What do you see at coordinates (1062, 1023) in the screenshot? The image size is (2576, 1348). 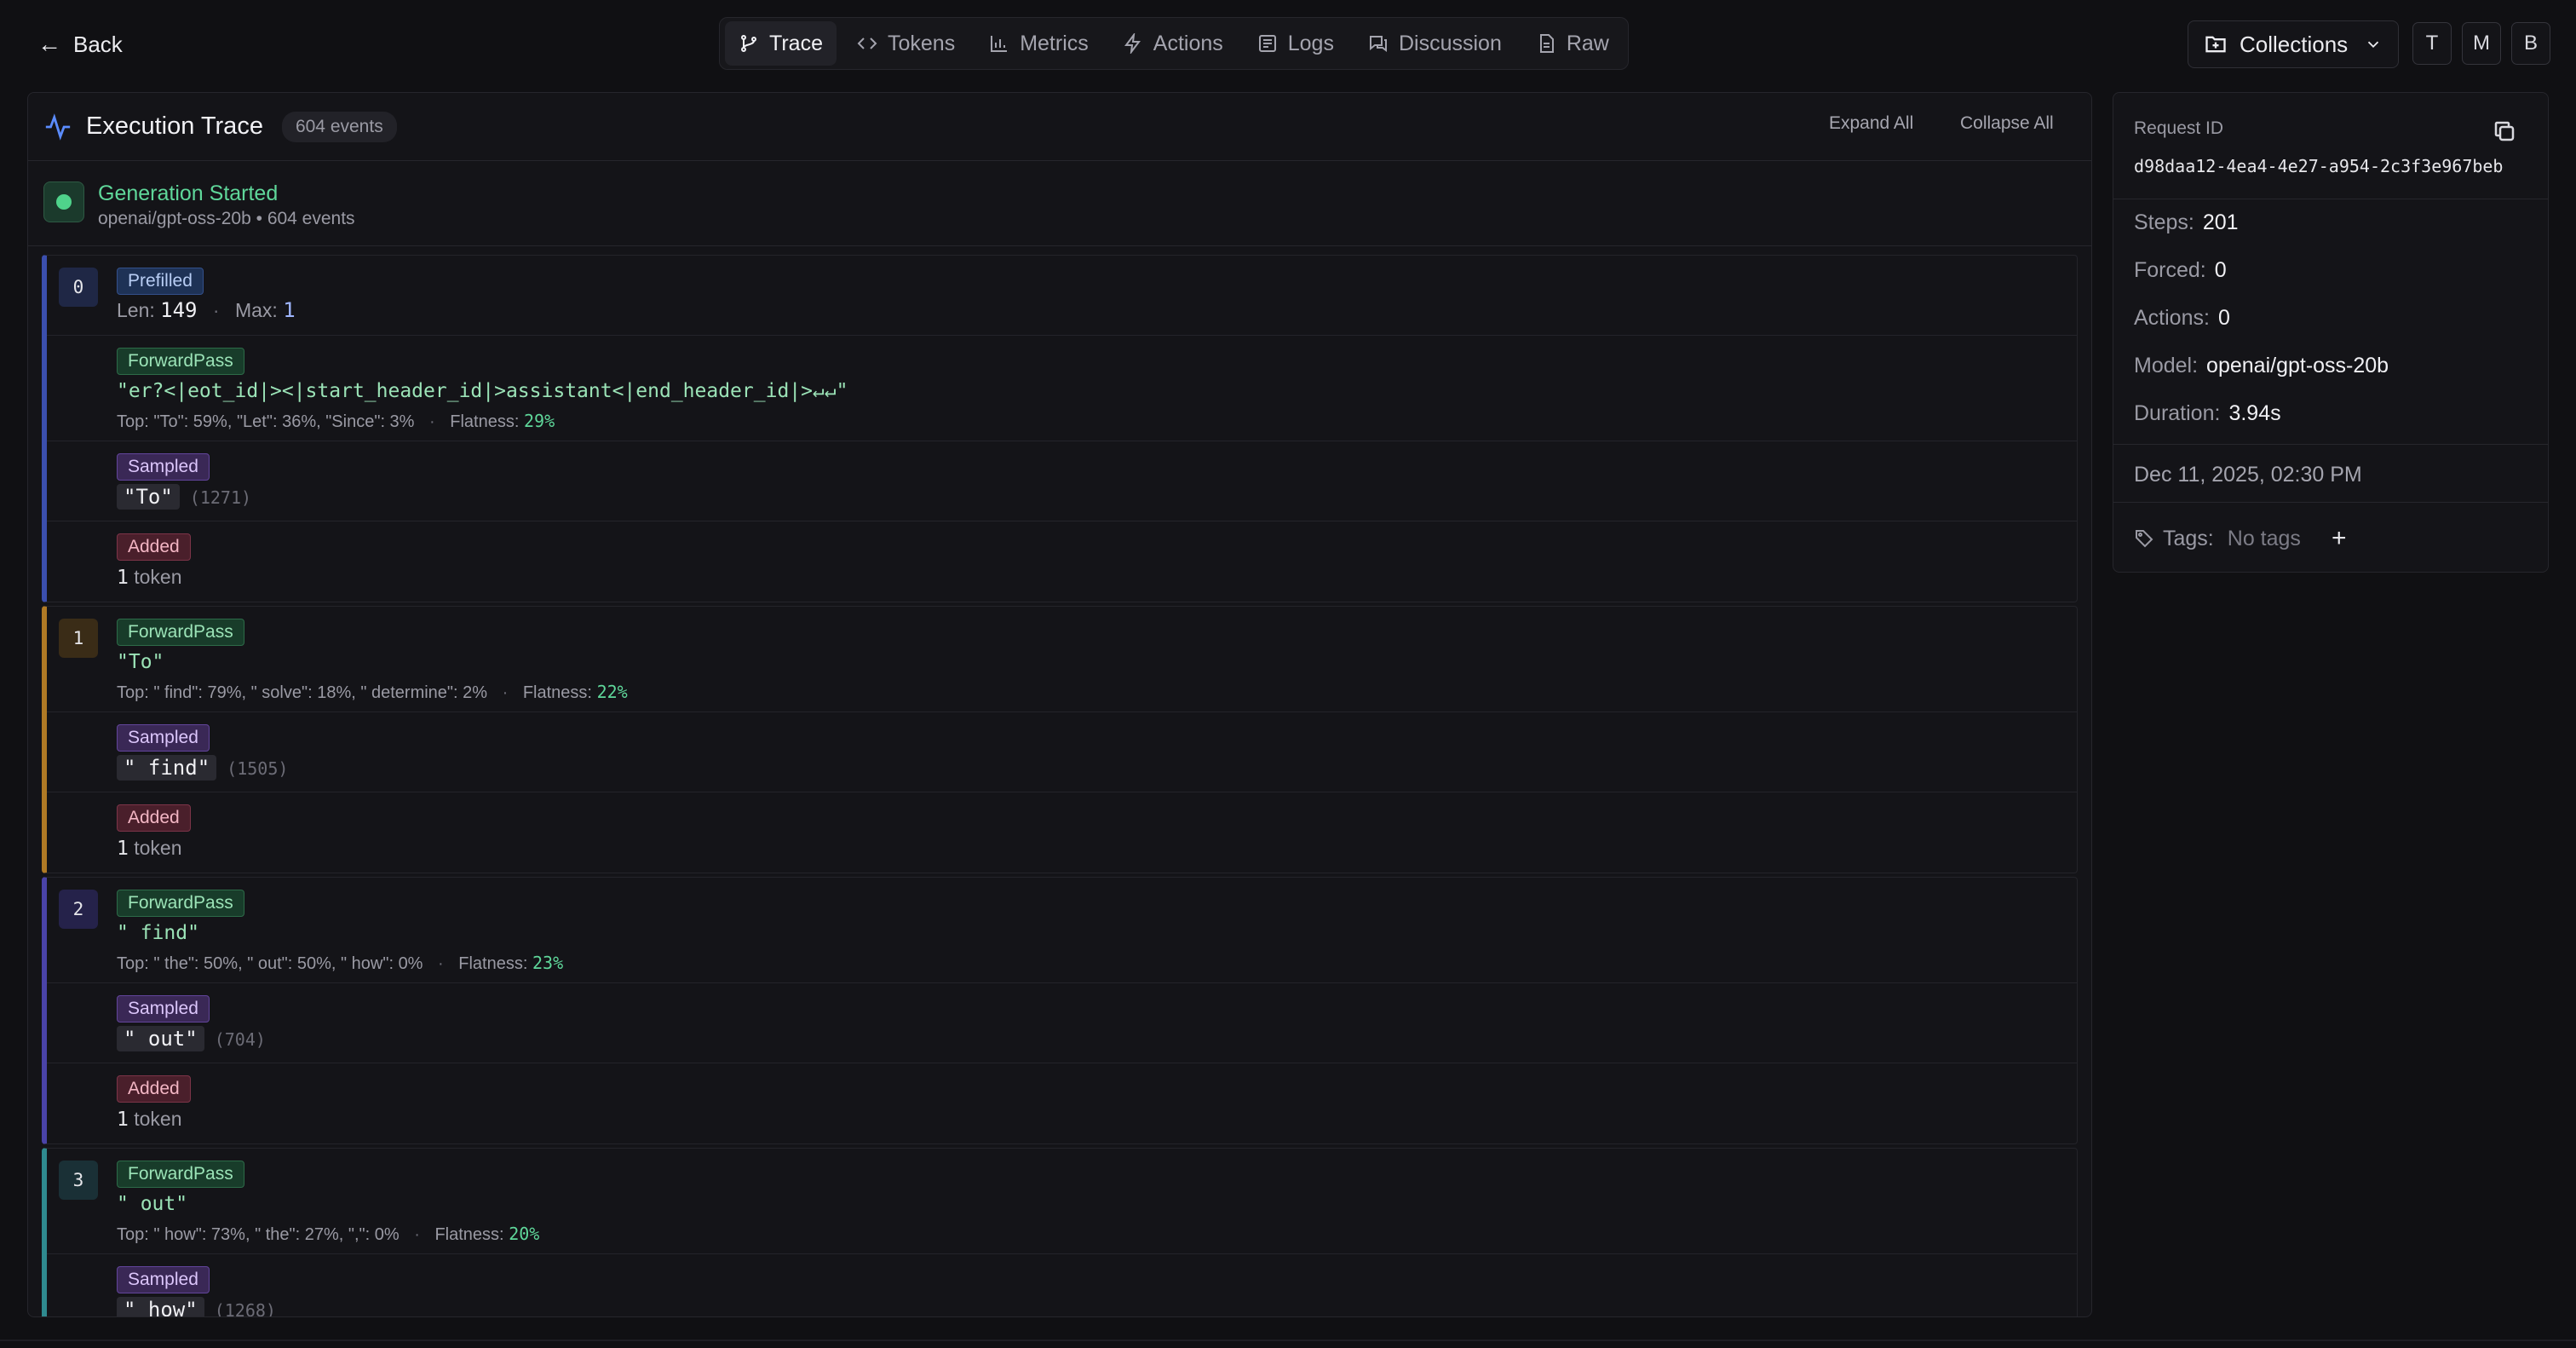 I see `event-sampled: Sampled " out" (704)` at bounding box center [1062, 1023].